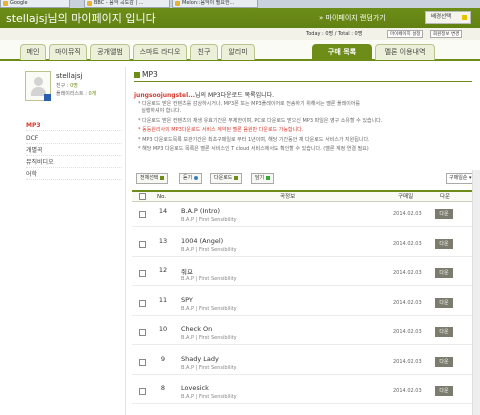 Image resolution: width=480 pixels, height=415 pixels. What do you see at coordinates (74, 162) in the screenshot?
I see `sidebar-item-music-video: 뮤직비디오` at bounding box center [74, 162].